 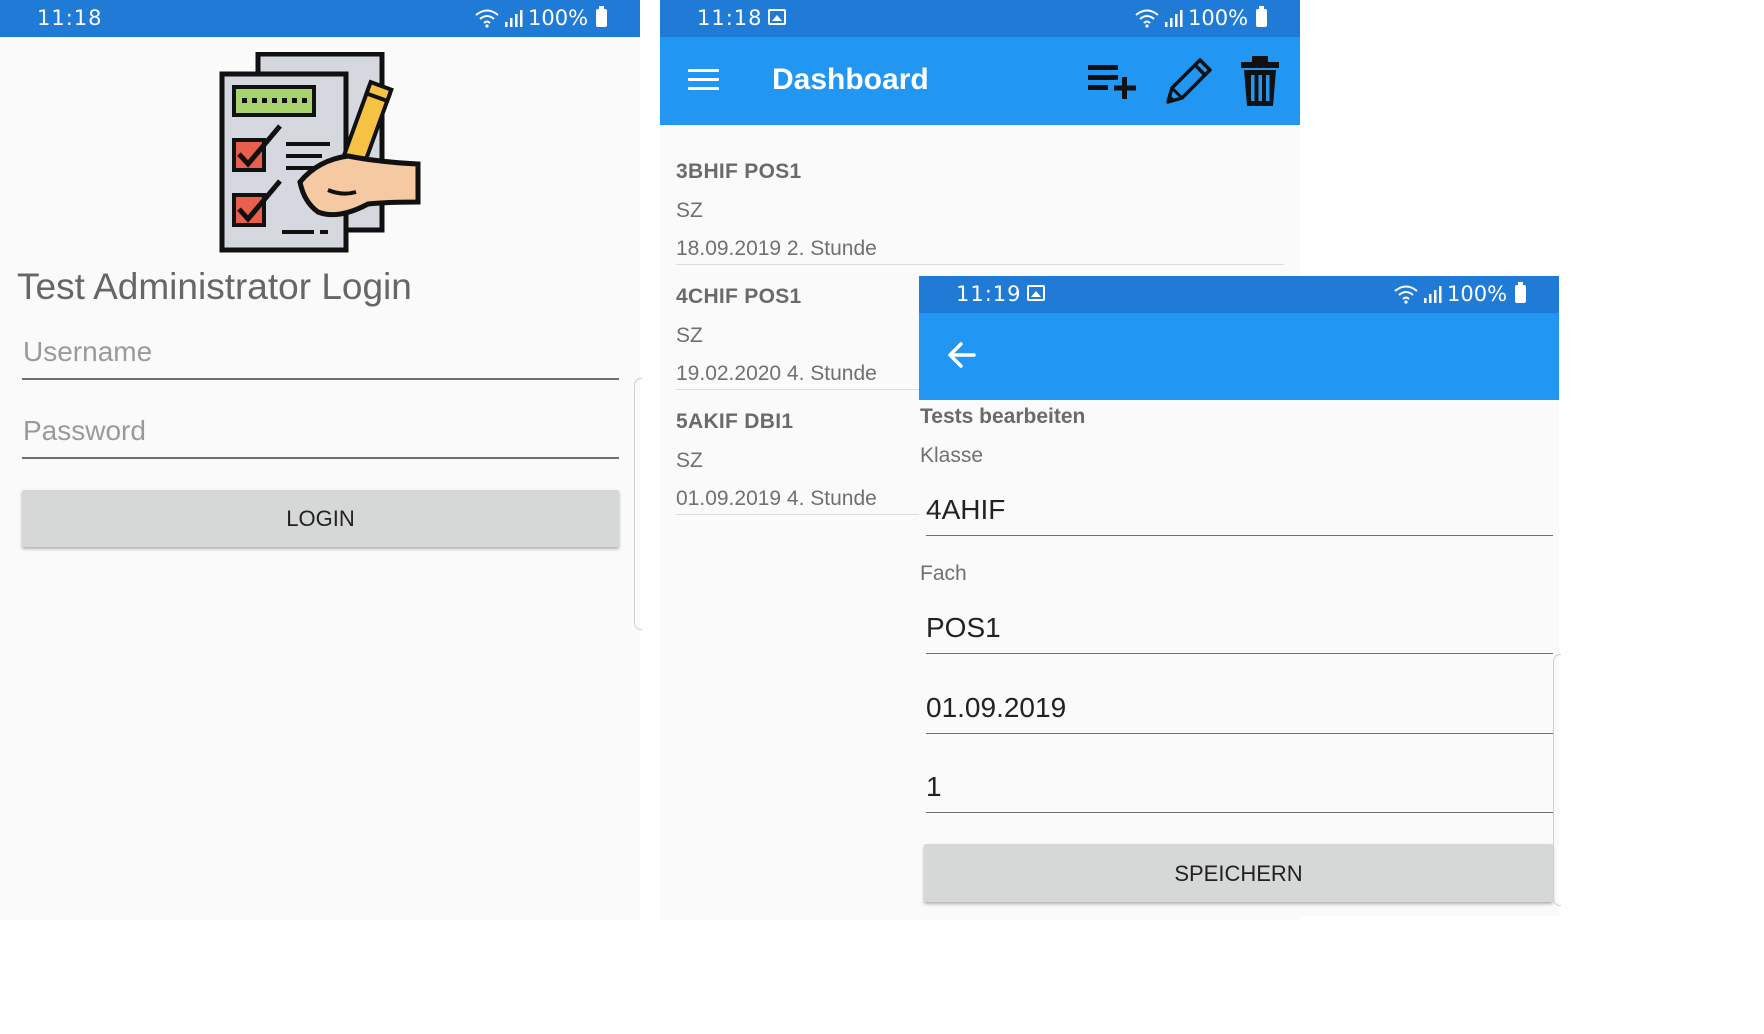 What do you see at coordinates (776, 373) in the screenshot?
I see `test-date: 19.02.2020 4. Stunde` at bounding box center [776, 373].